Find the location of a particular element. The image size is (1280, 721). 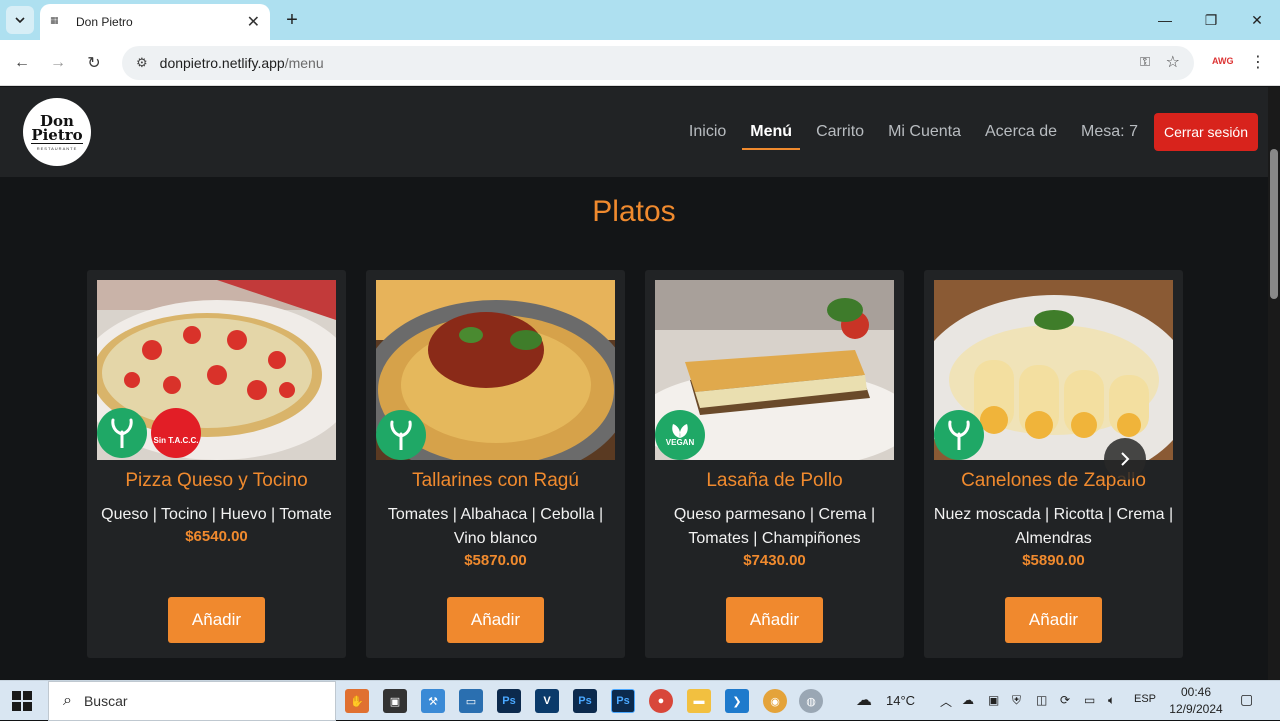

tab-search-button is located at coordinates (20, 20).